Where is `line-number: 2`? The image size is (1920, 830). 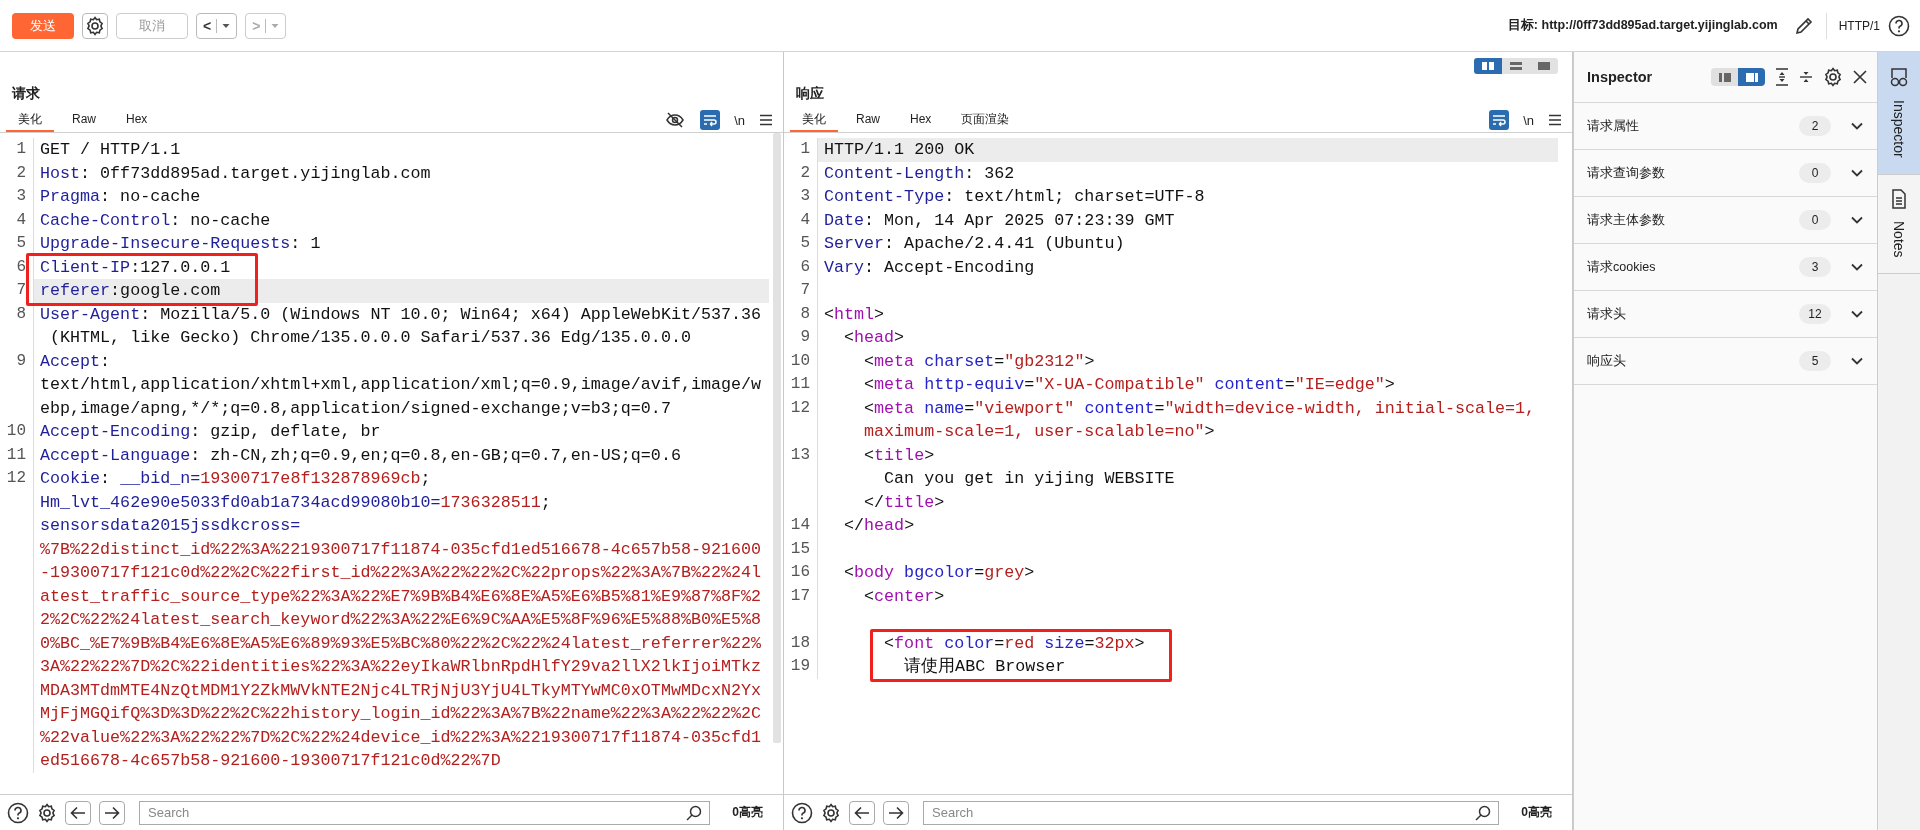
line-number: 2 is located at coordinates (801, 173).